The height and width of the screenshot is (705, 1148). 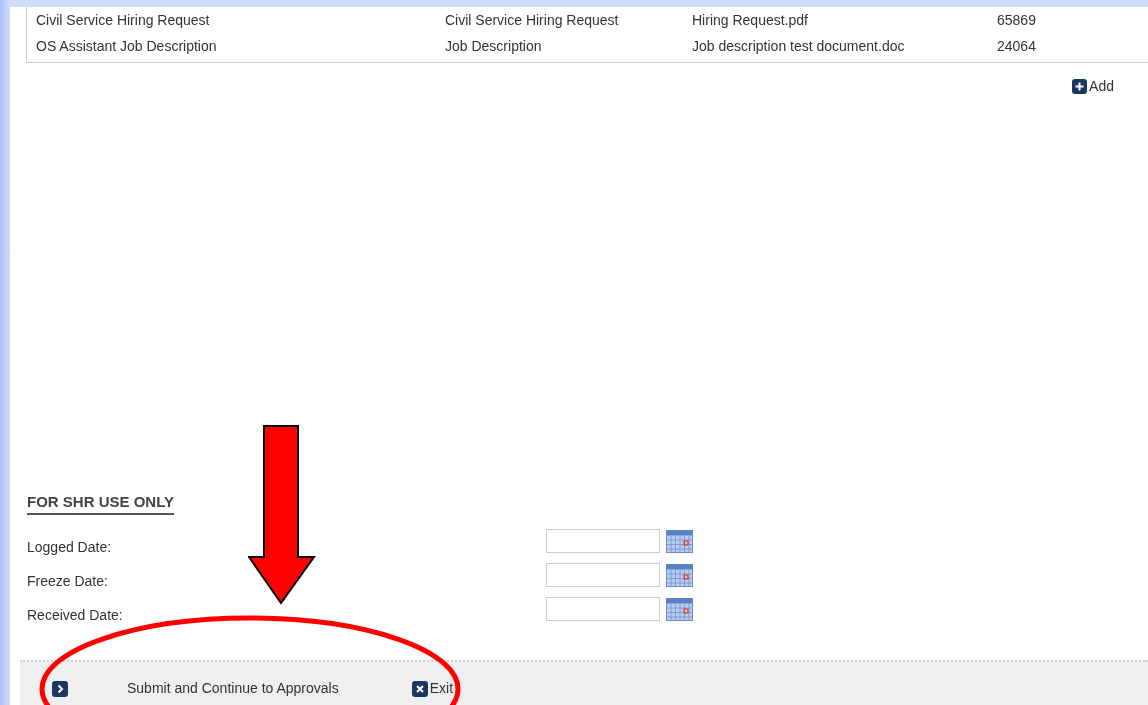 What do you see at coordinates (195, 688) in the screenshot?
I see `submit-button: Submit and Continue to Approvals` at bounding box center [195, 688].